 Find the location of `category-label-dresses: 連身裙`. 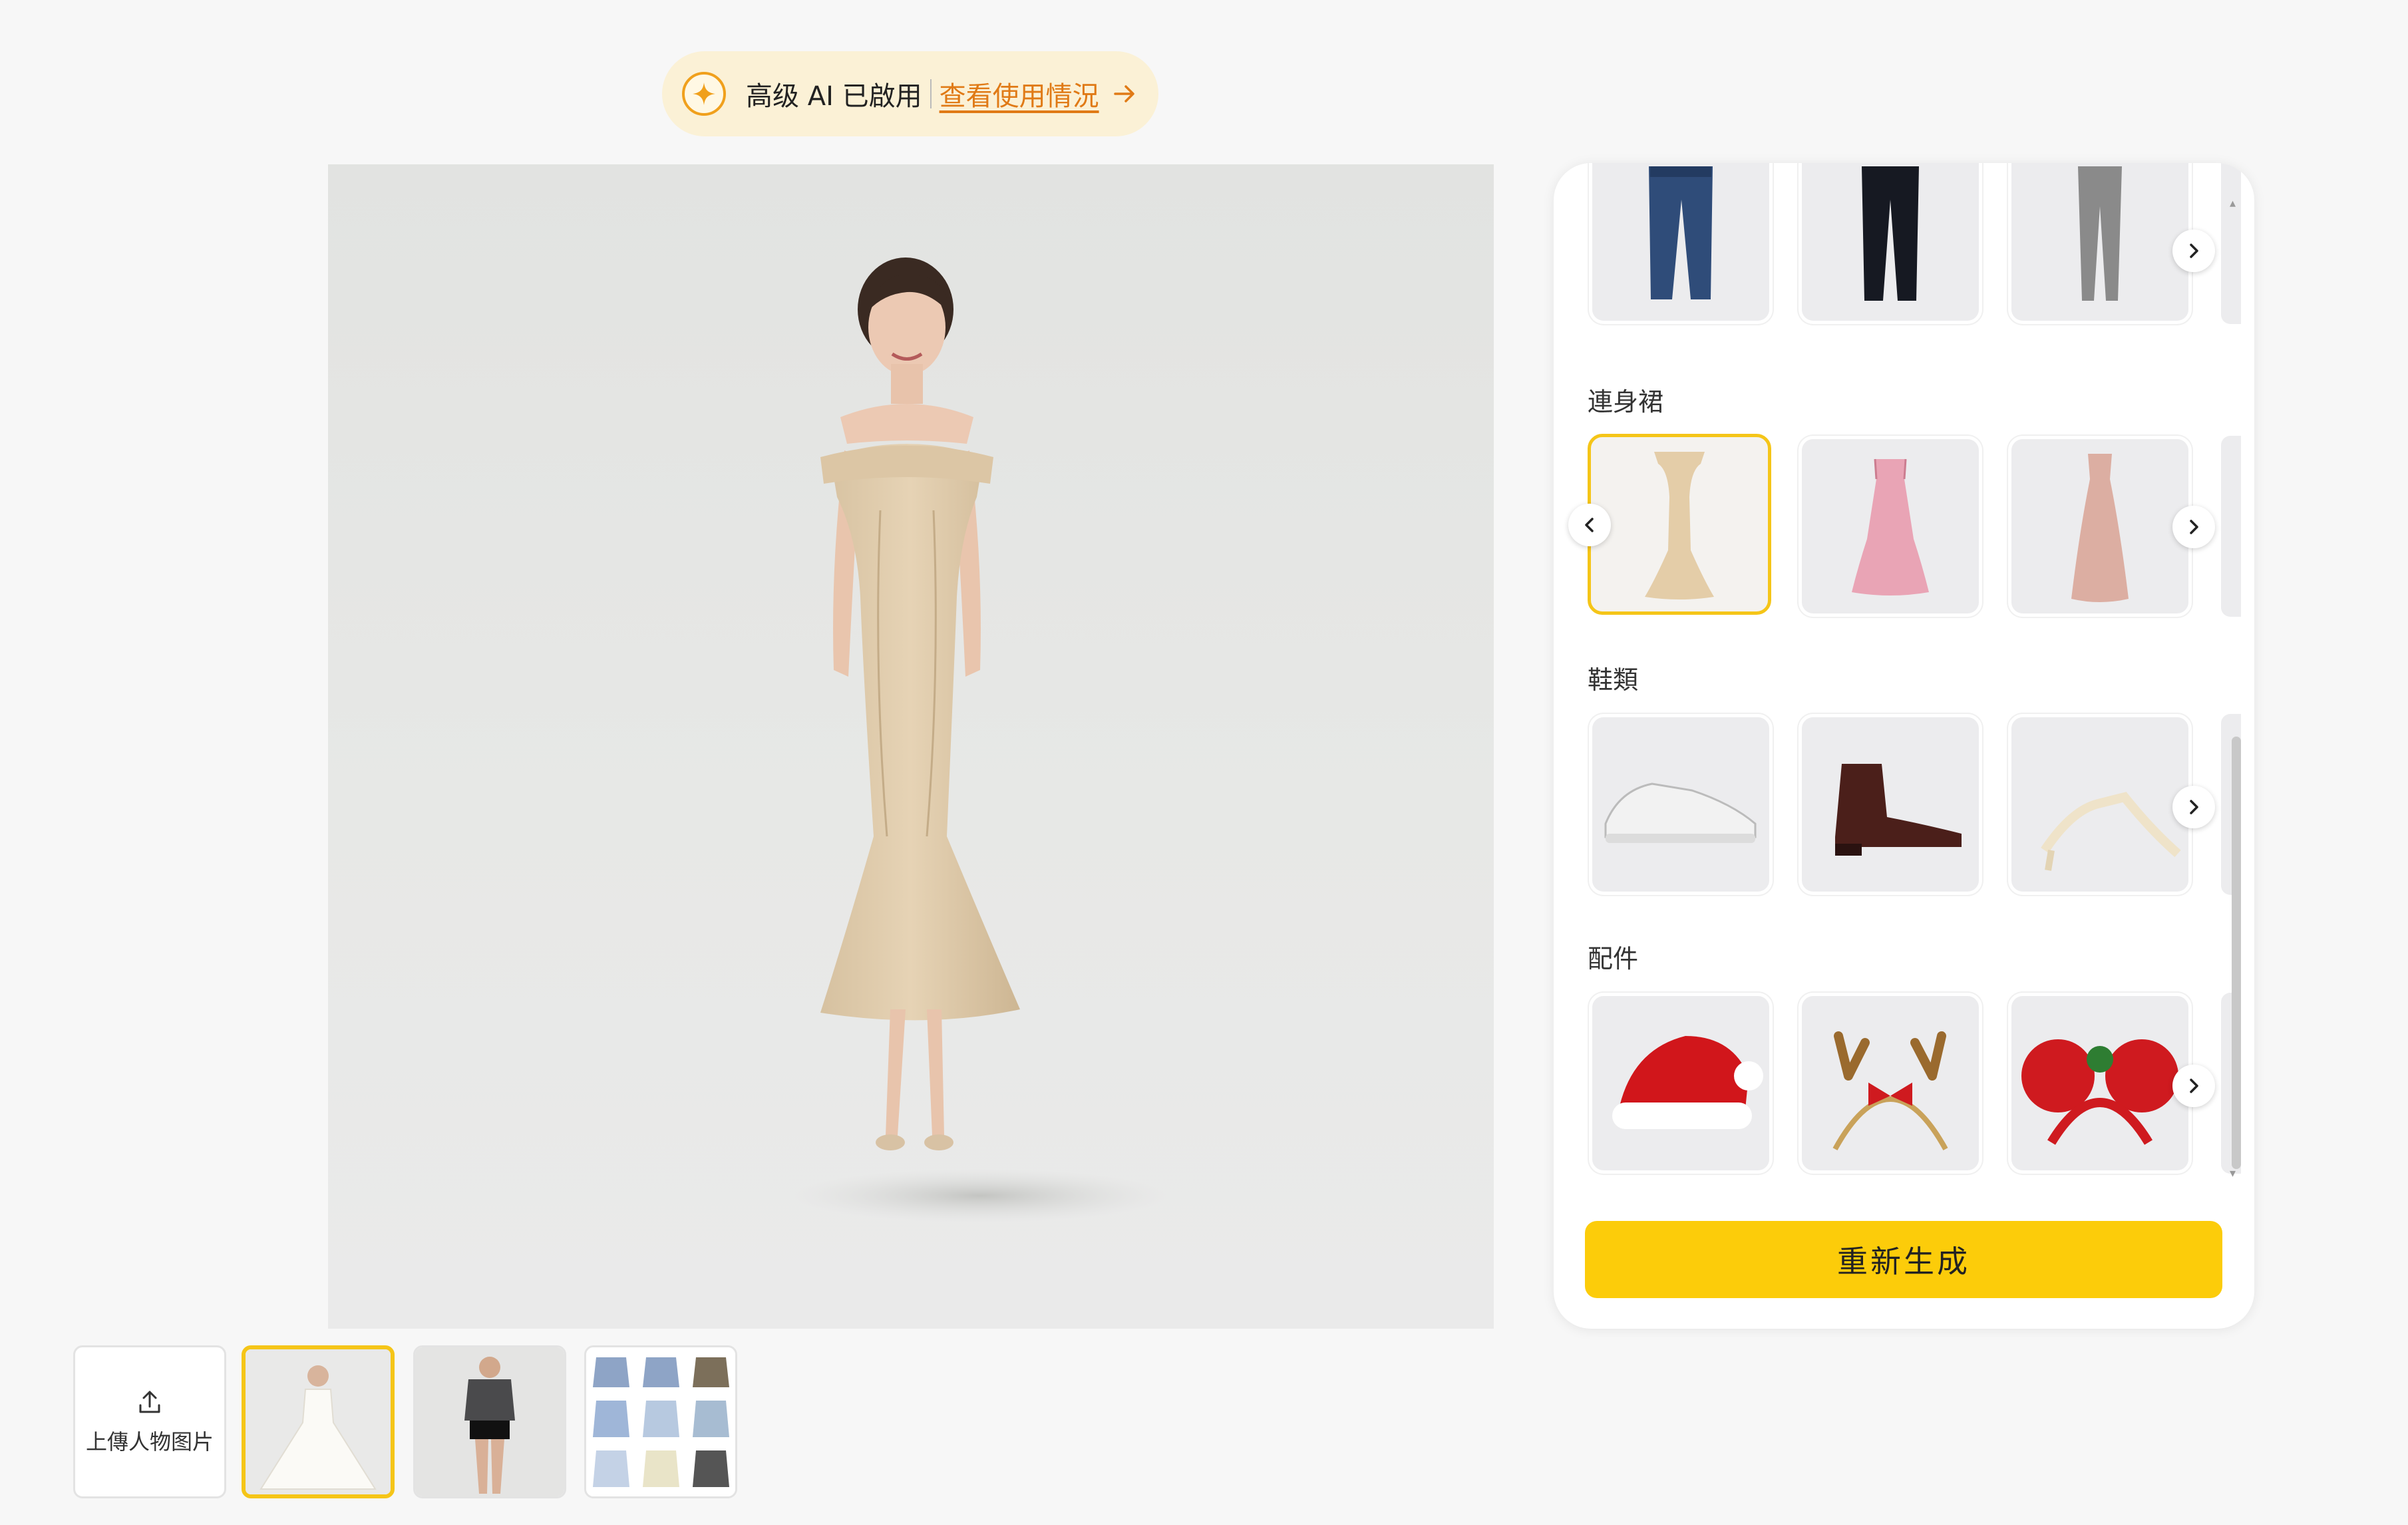

category-label-dresses: 連身裙 is located at coordinates (1626, 402).